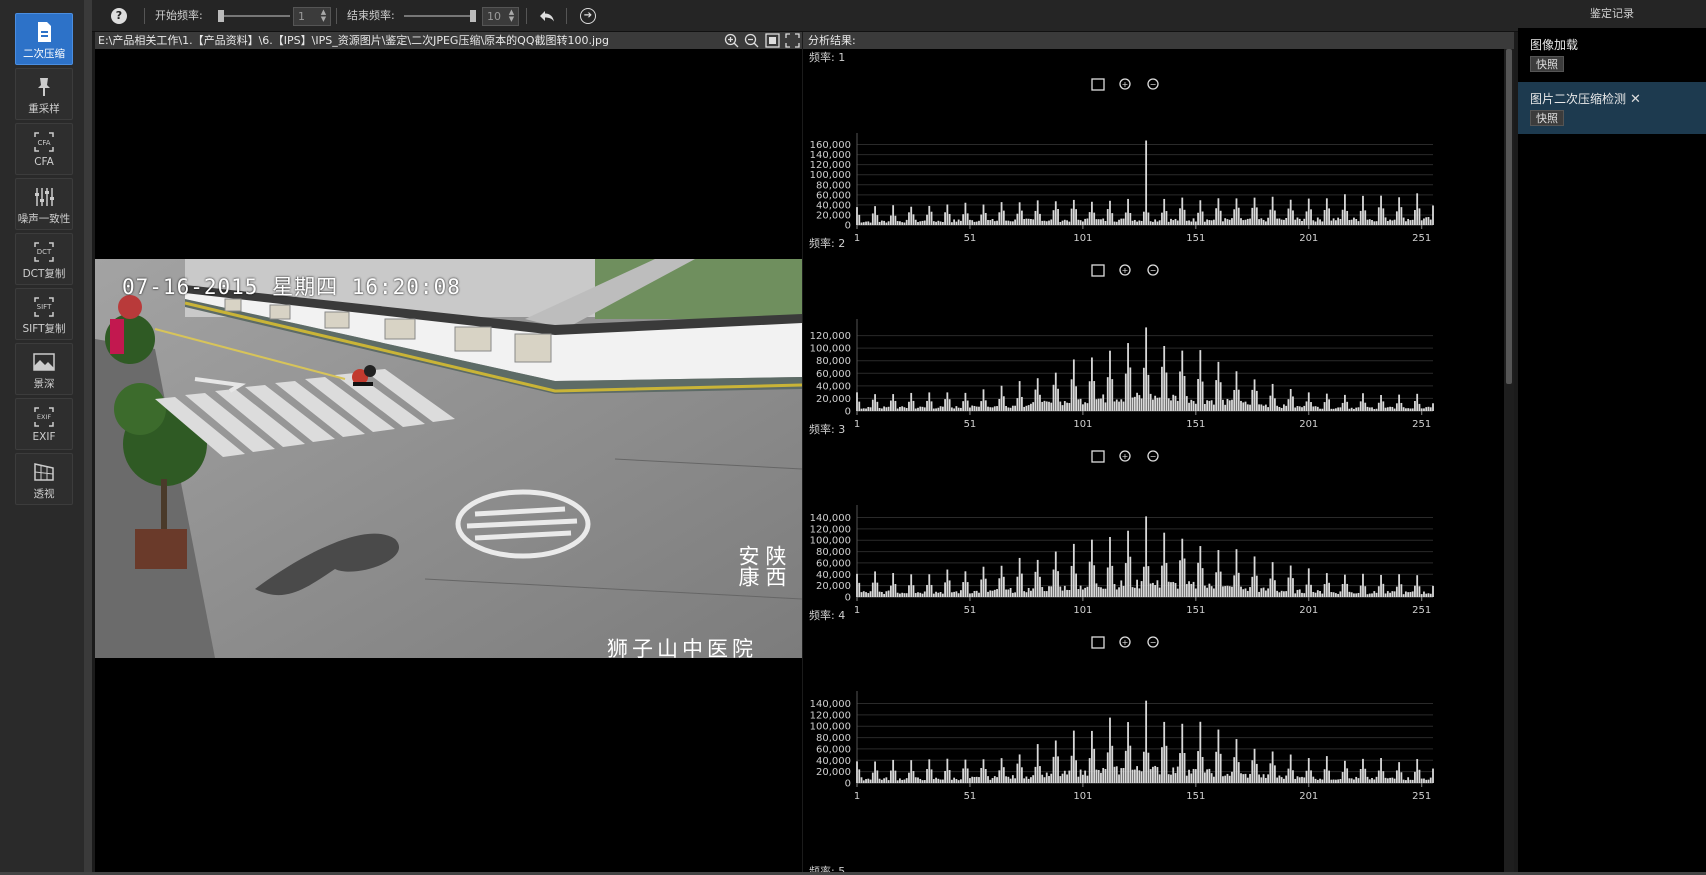  Describe the element at coordinates (44, 479) in the screenshot. I see `tool-perspective: 透视` at that location.